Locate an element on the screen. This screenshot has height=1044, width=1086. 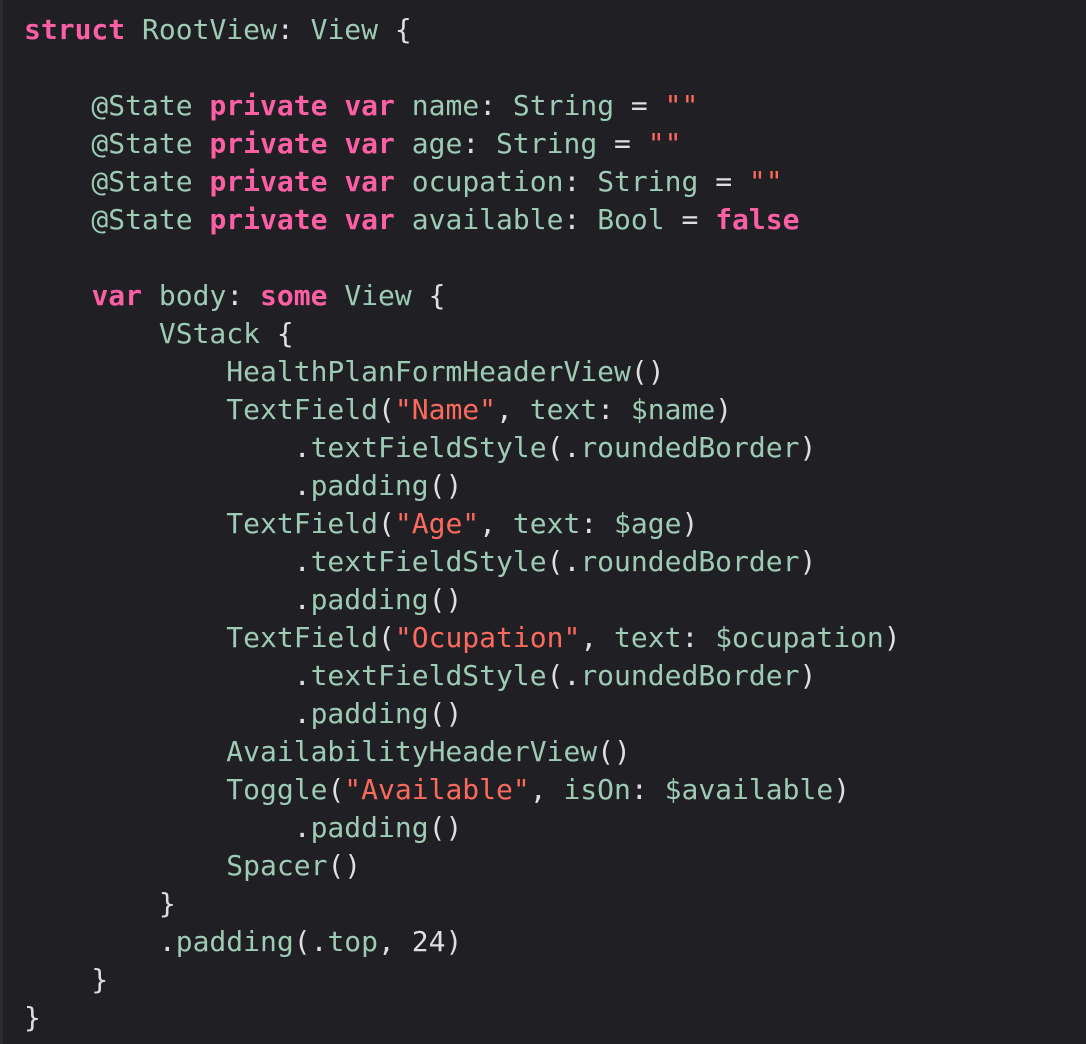
code-token: textFieldStyle is located at coordinates (428, 447).